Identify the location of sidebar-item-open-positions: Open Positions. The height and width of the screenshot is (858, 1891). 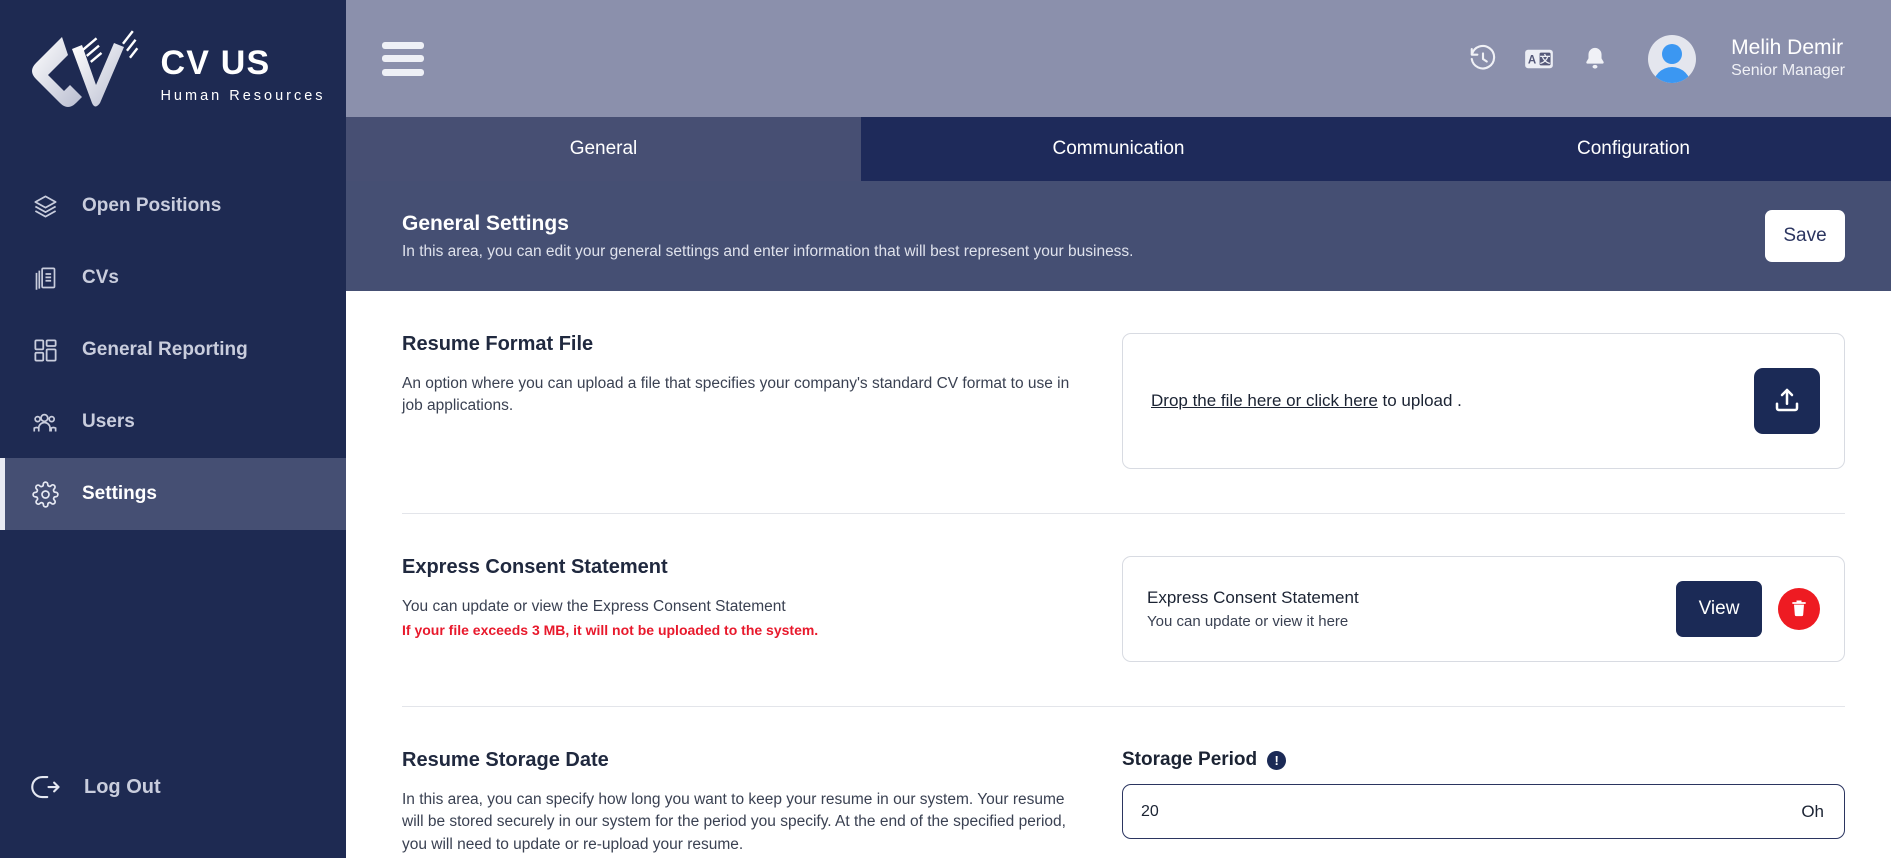
(173, 206).